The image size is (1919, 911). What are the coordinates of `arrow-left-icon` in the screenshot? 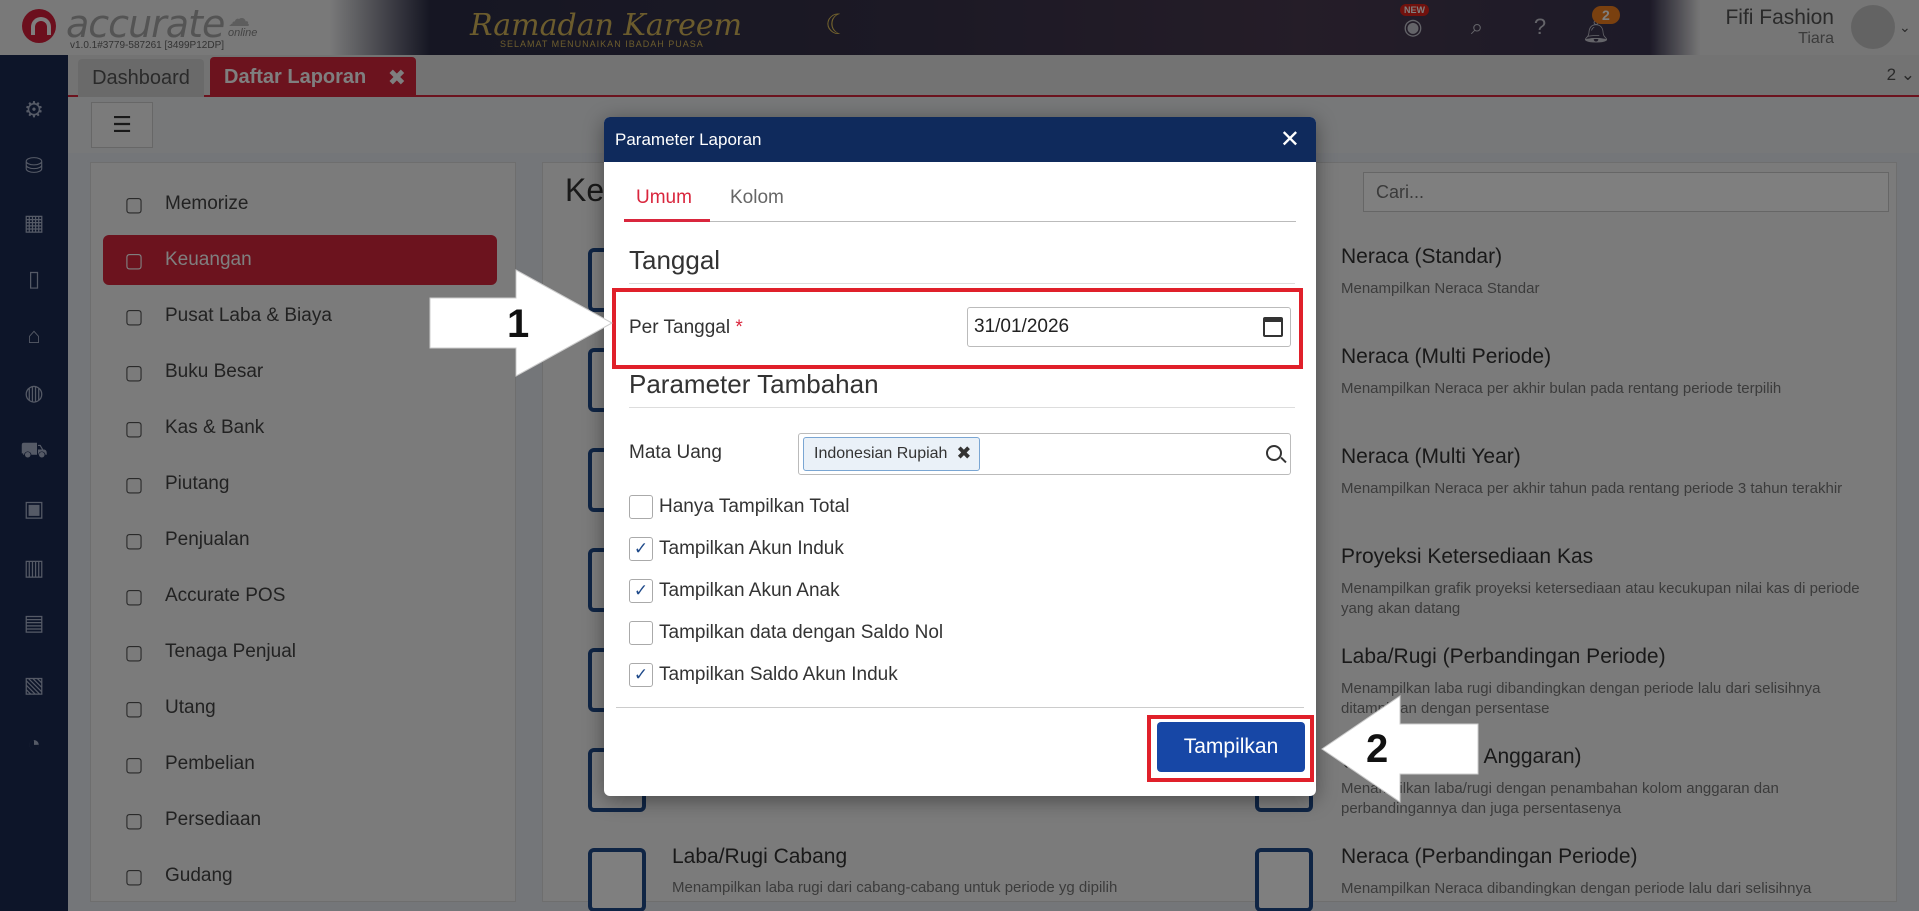 It's located at (1400, 749).